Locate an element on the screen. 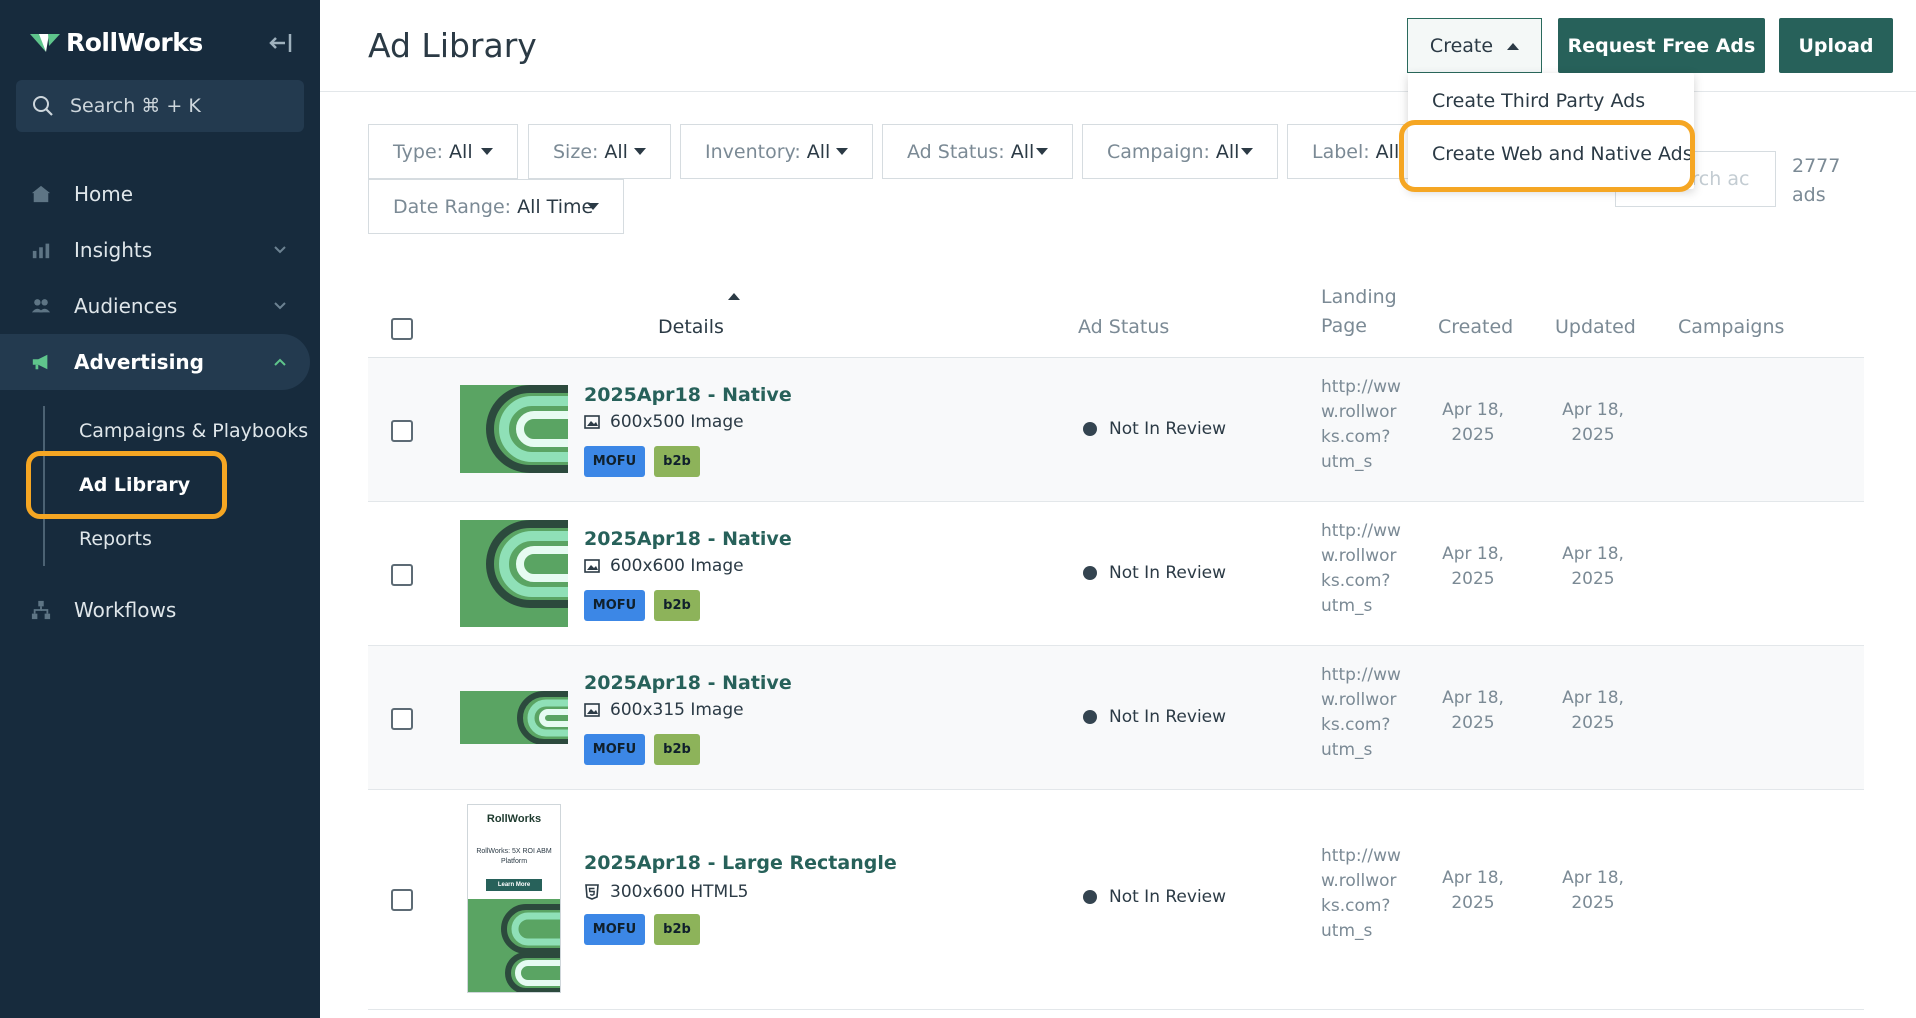 The height and width of the screenshot is (1018, 1916). page-title: Ad Library is located at coordinates (452, 45).